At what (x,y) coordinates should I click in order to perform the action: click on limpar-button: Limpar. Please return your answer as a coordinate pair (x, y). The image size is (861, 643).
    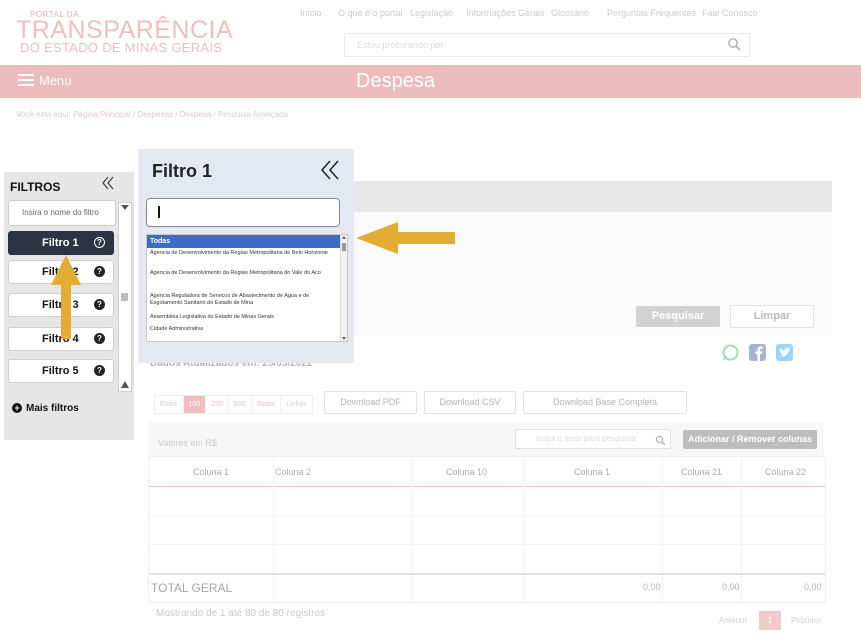
    Looking at the image, I should click on (772, 316).